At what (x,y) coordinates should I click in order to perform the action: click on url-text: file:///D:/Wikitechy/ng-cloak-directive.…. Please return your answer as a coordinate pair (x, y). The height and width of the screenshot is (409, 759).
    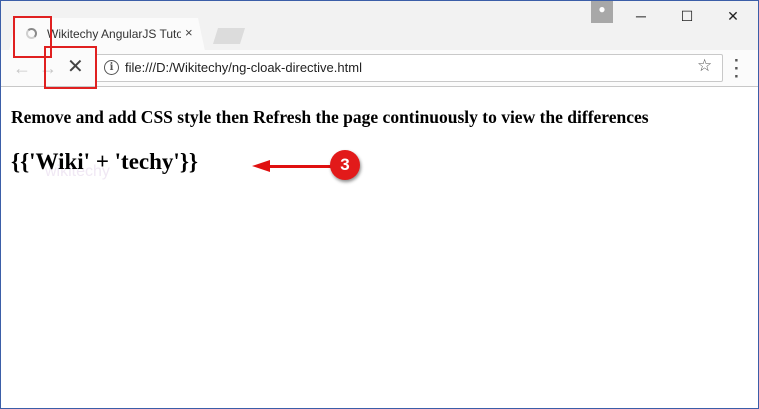
    Looking at the image, I should click on (243, 67).